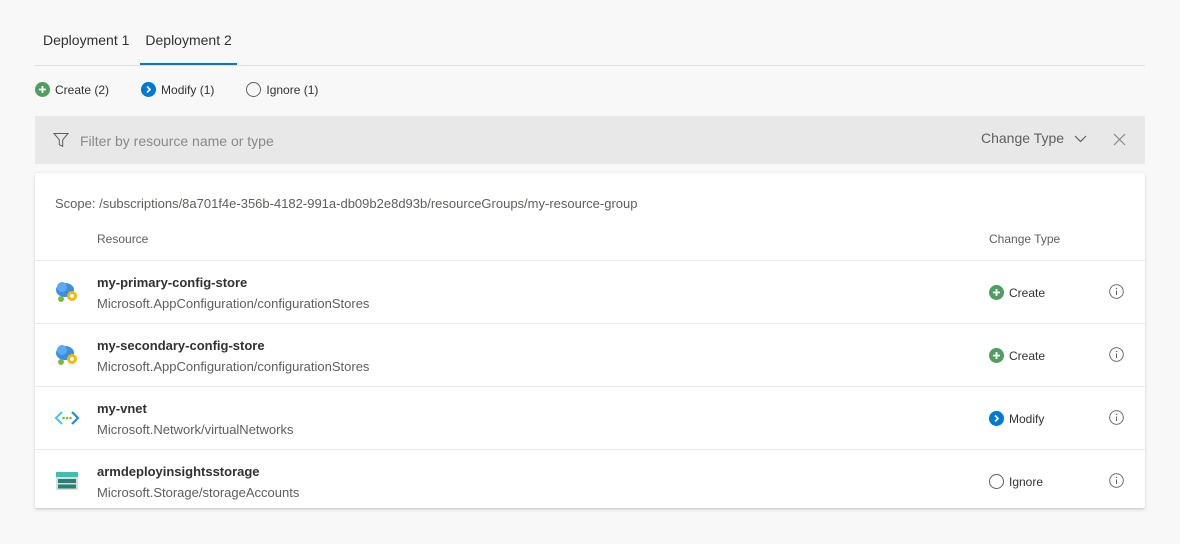  I want to click on column-header-resource: Resource, so click(123, 239).